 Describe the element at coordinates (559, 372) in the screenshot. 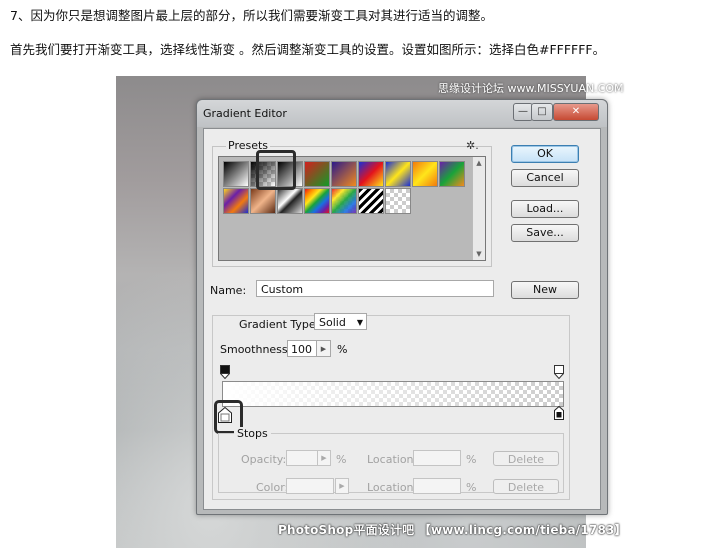

I see `opacity-stop-right-icon` at that location.